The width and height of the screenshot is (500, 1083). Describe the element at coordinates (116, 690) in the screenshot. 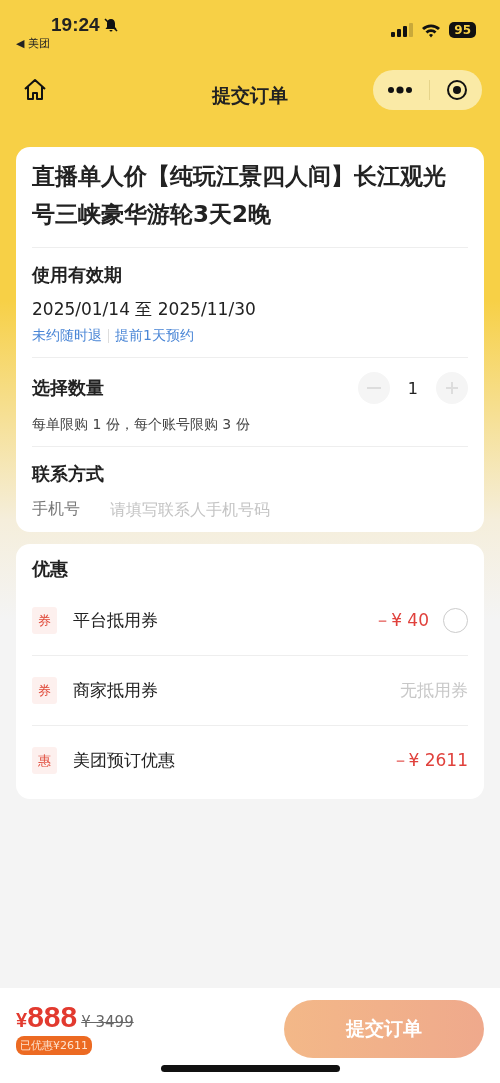

I see `discount-name: 商家抵用券` at that location.